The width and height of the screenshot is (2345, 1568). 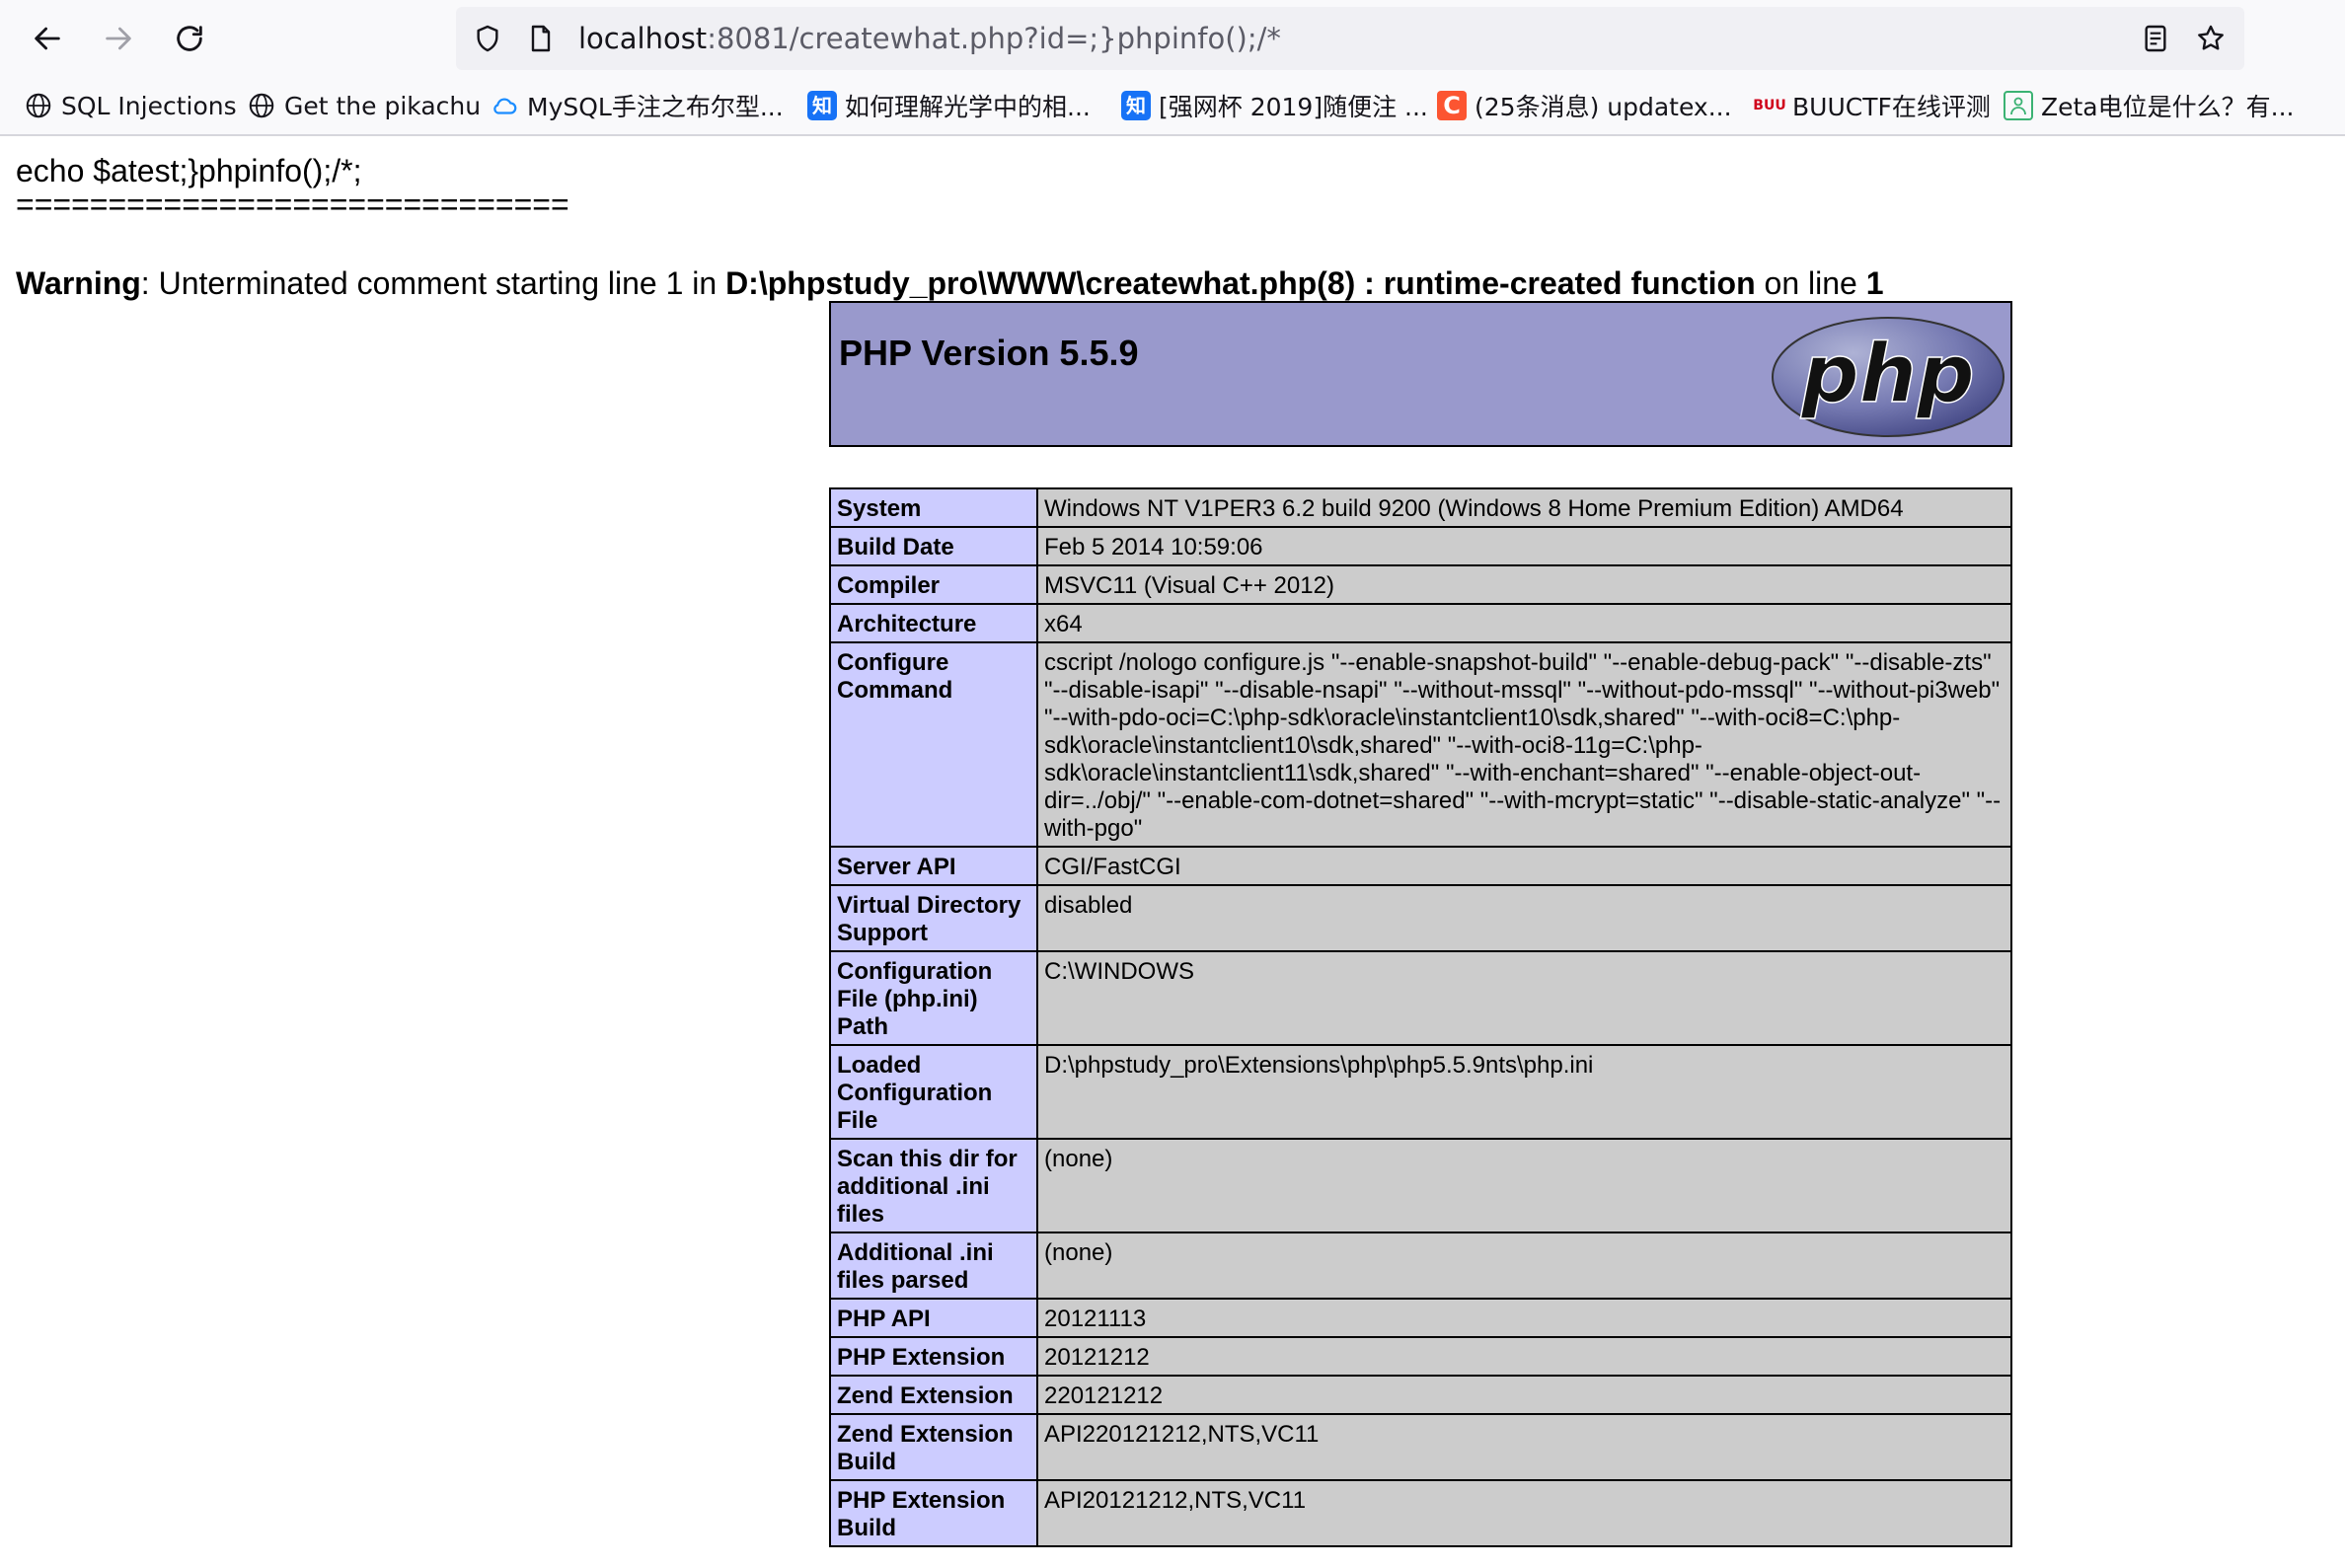 I want to click on cloud-icon, so click(x=505, y=105).